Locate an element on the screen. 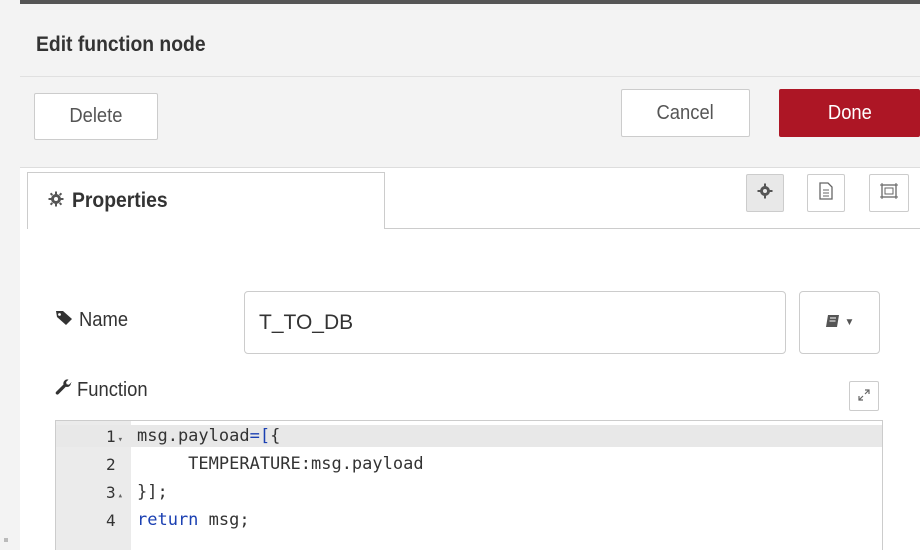 This screenshot has width=920, height=550. tab-baseline is located at coordinates (652, 228).